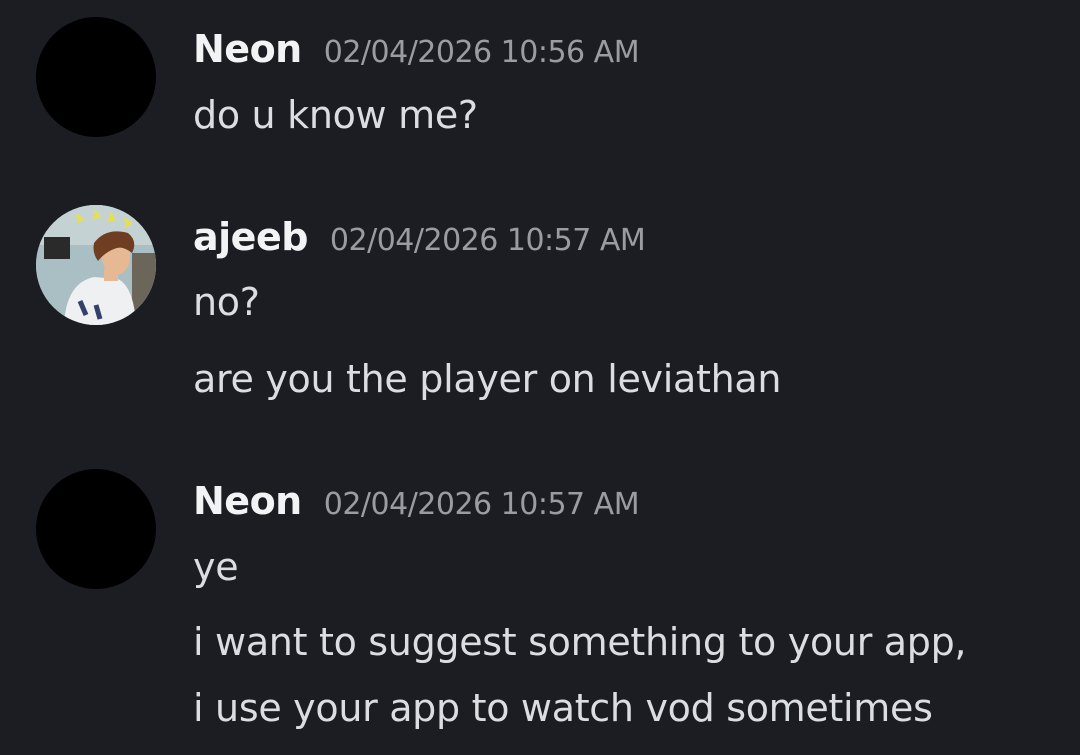  What do you see at coordinates (481, 52) in the screenshot?
I see `timestamp: 02/04/2026 10:56 AM` at bounding box center [481, 52].